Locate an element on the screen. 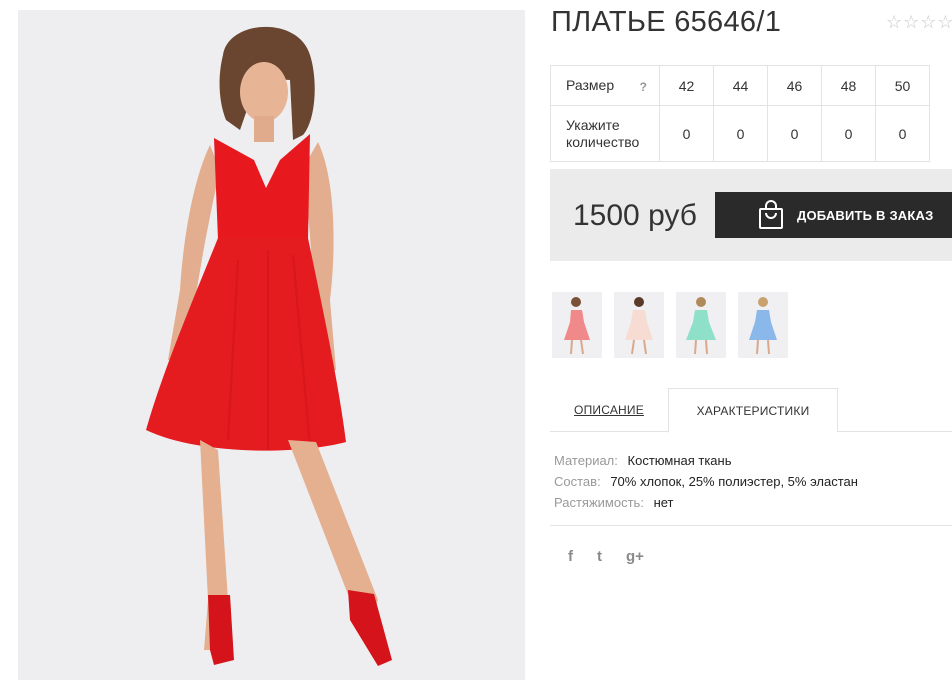 This screenshot has height=680, width=952. add-to-order-button: ДОБАВИТЬ В ЗАКАЗ is located at coordinates (833, 215).